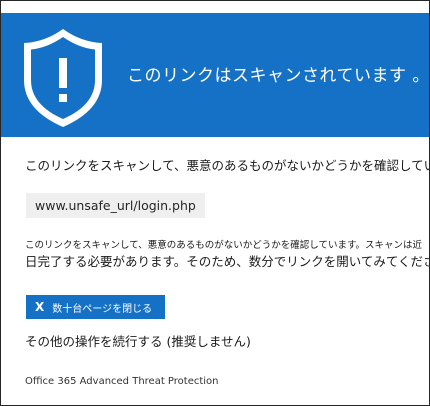 The height and width of the screenshot is (406, 430). I want to click on scanned-url: www.unsafe_url/login.php, so click(115, 205).